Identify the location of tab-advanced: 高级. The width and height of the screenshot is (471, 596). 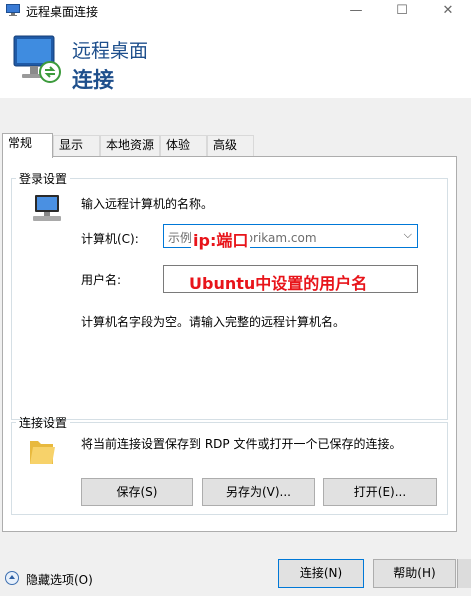
(230, 145).